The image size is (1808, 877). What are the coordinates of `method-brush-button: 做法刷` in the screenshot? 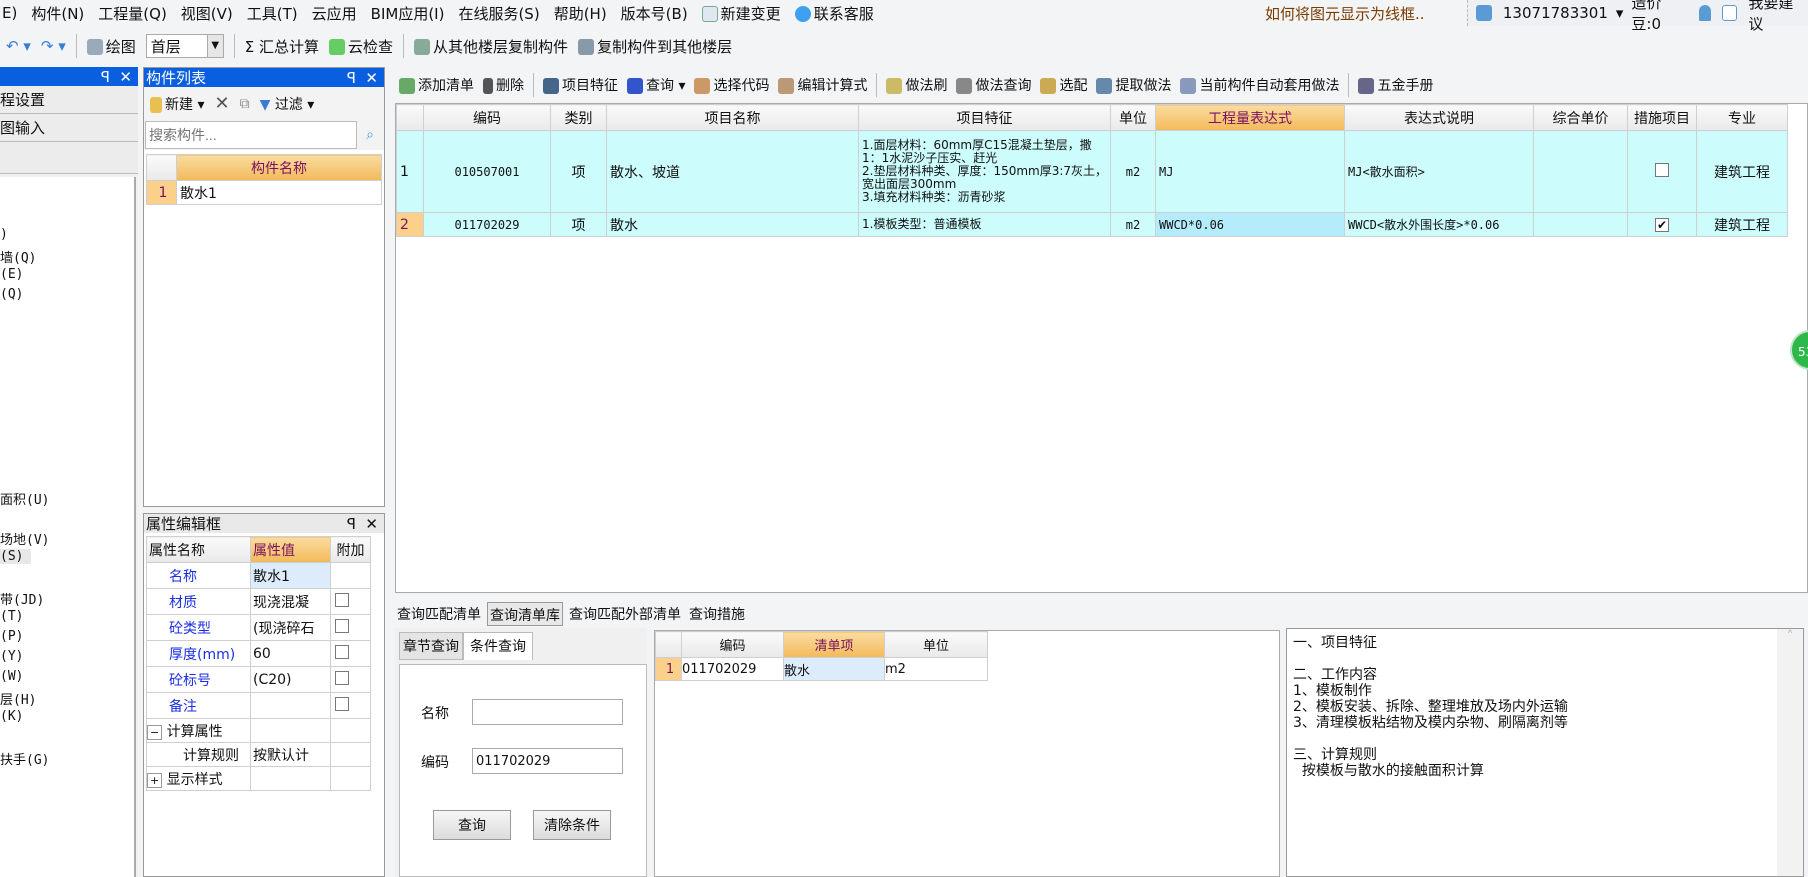 It's located at (916, 85).